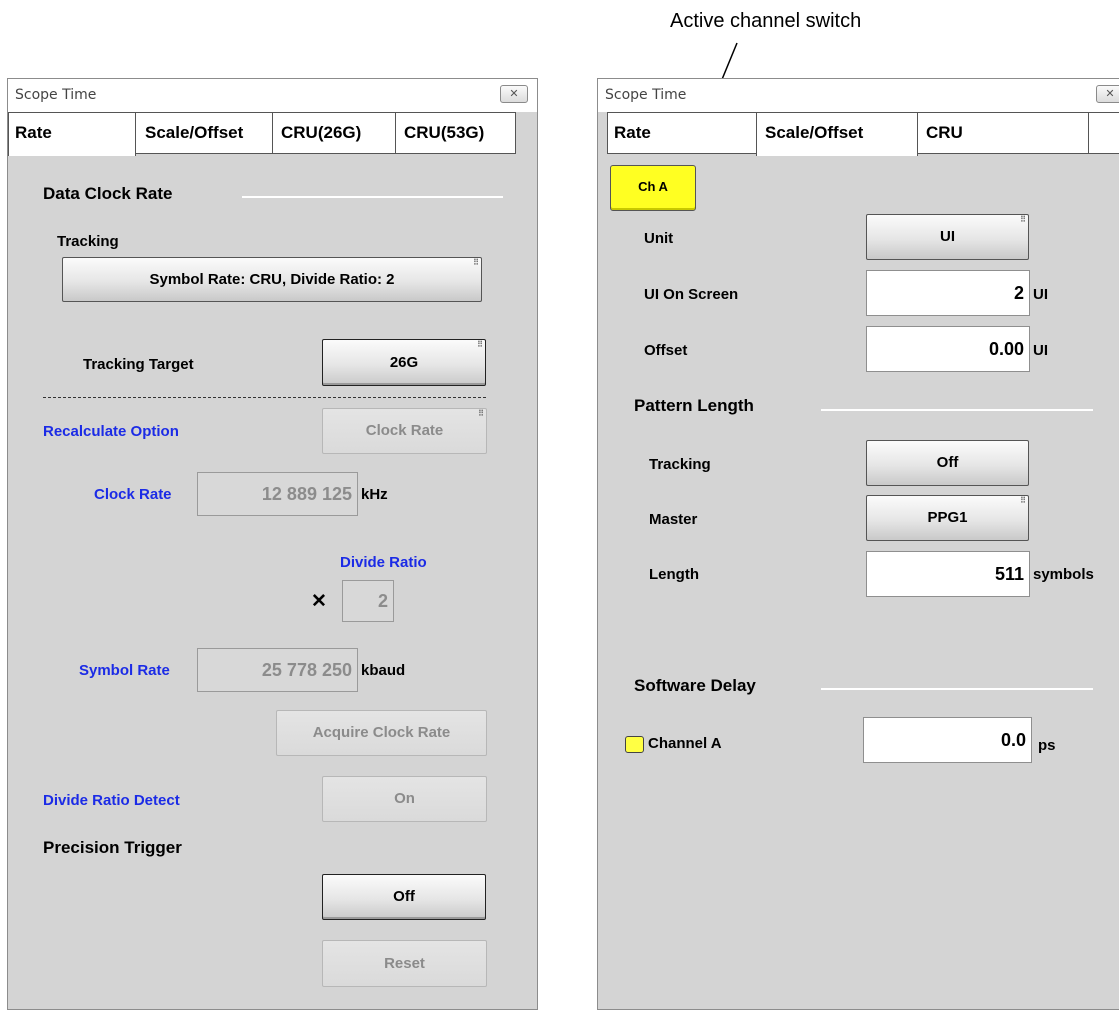 The height and width of the screenshot is (1010, 1119). I want to click on section-data-clock-rate: Data Clock Rate, so click(108, 193).